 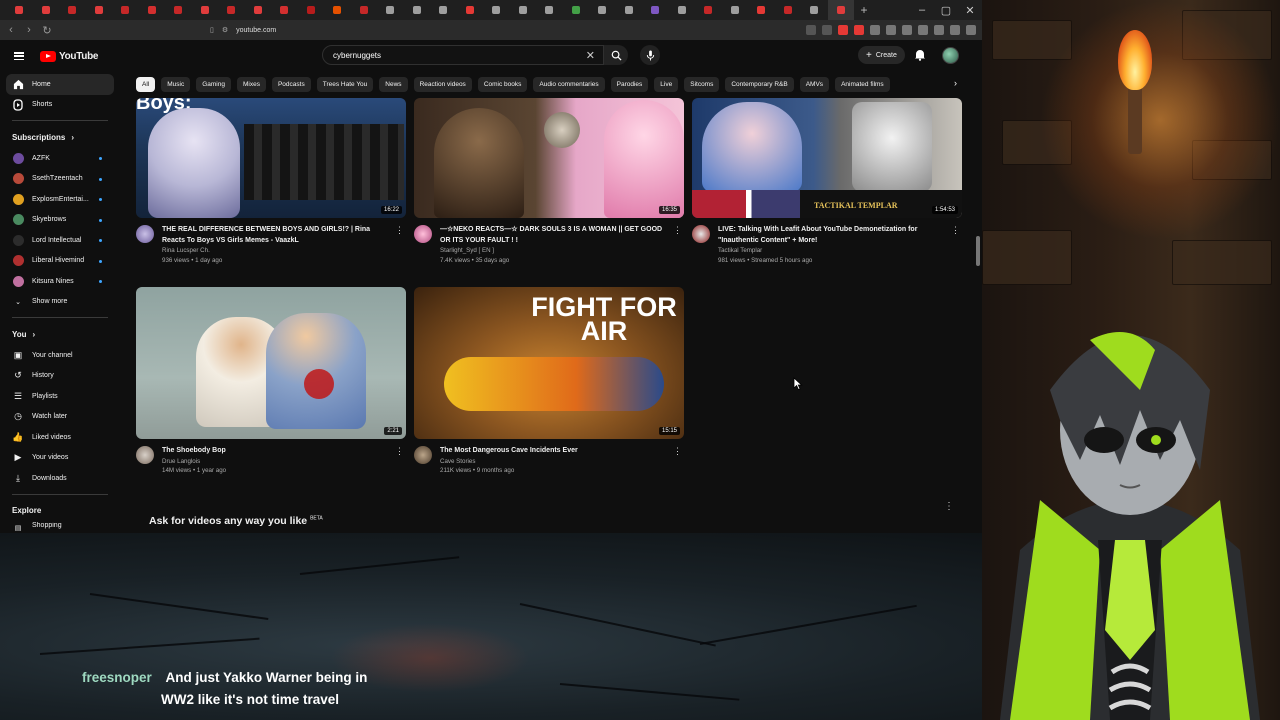 I want to click on filter-chip: Music, so click(x=176, y=84).